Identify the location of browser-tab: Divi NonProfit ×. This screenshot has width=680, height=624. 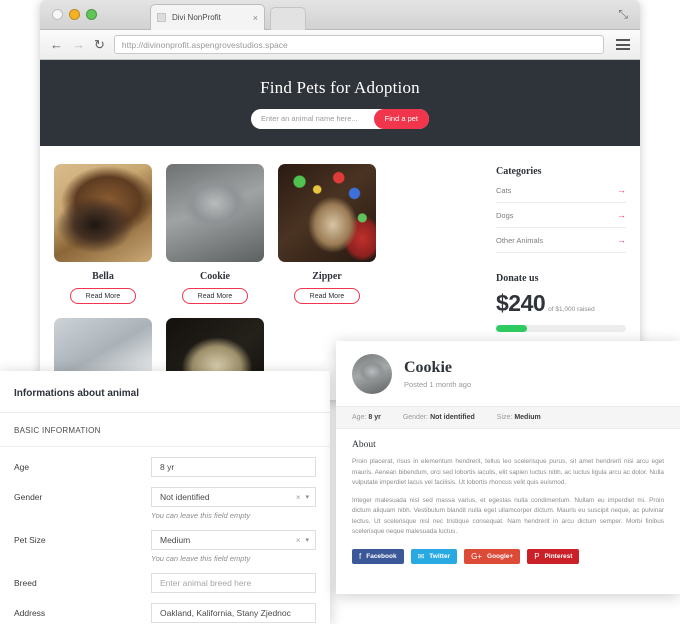
(207, 17).